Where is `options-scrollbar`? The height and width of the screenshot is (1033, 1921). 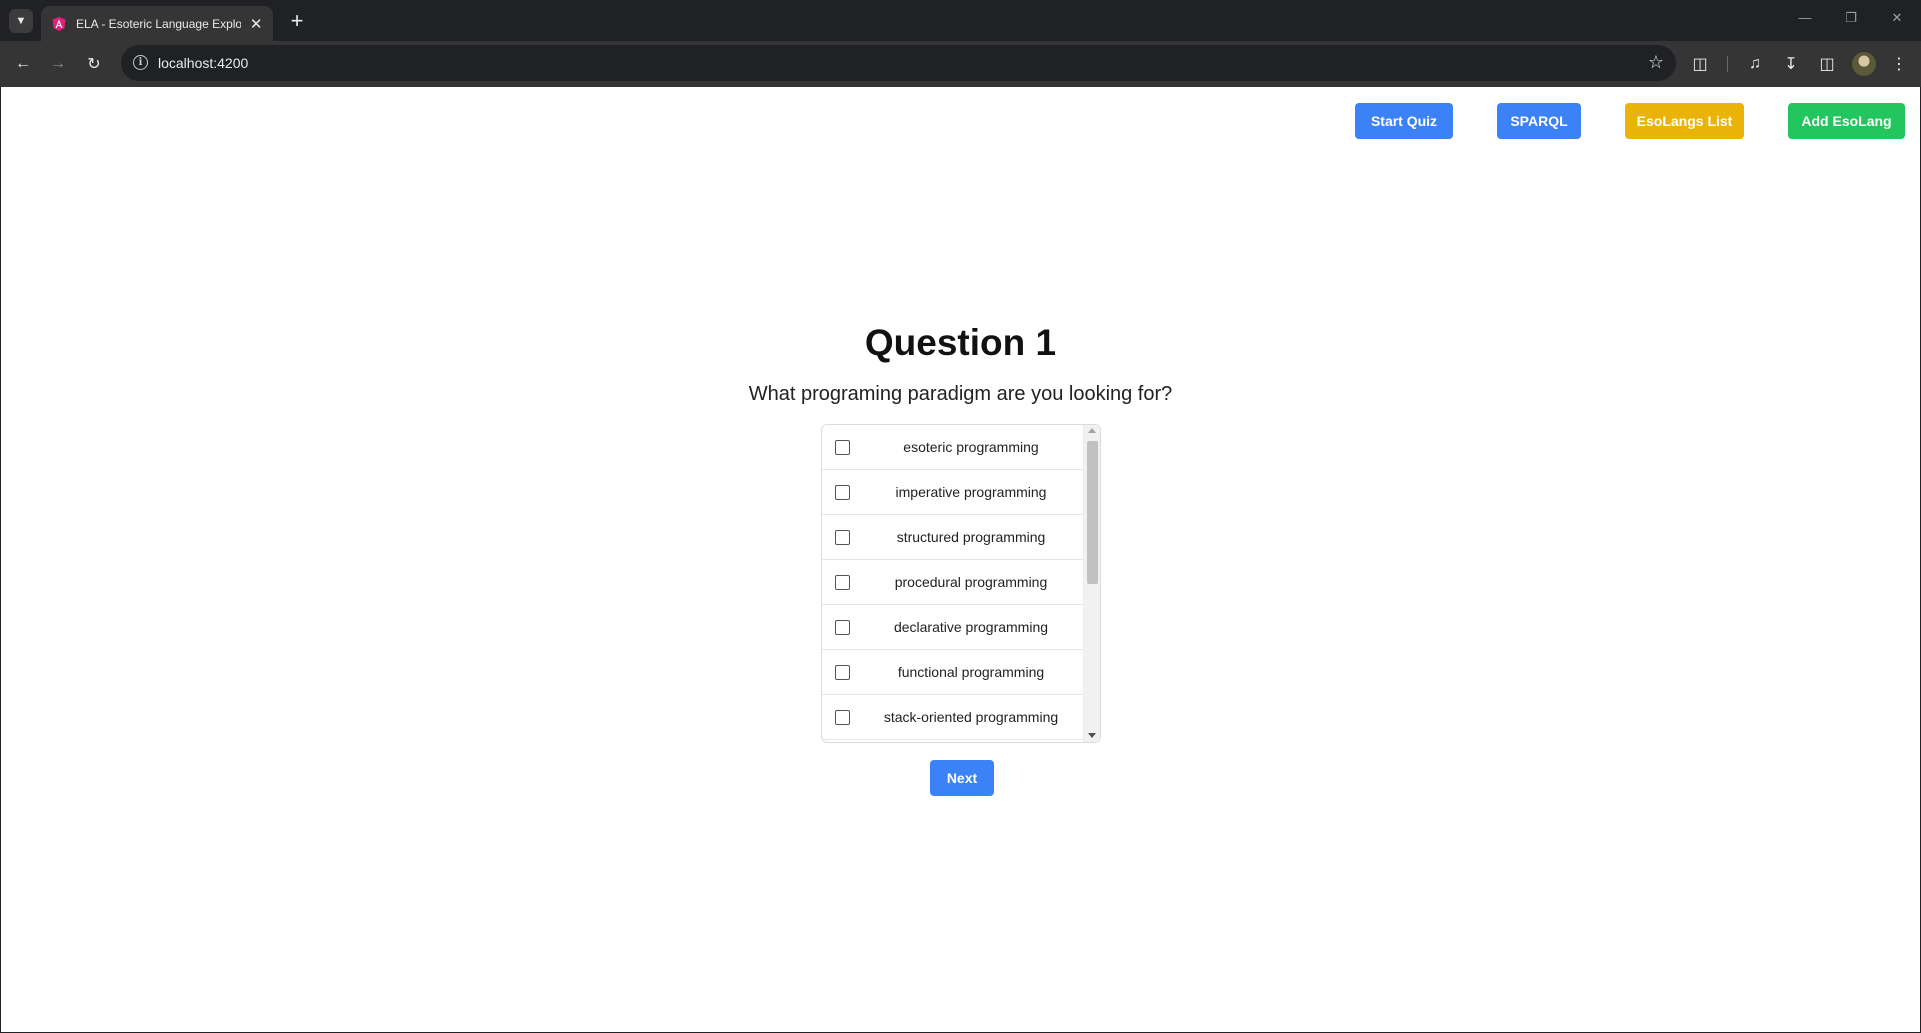
options-scrollbar is located at coordinates (1091, 583).